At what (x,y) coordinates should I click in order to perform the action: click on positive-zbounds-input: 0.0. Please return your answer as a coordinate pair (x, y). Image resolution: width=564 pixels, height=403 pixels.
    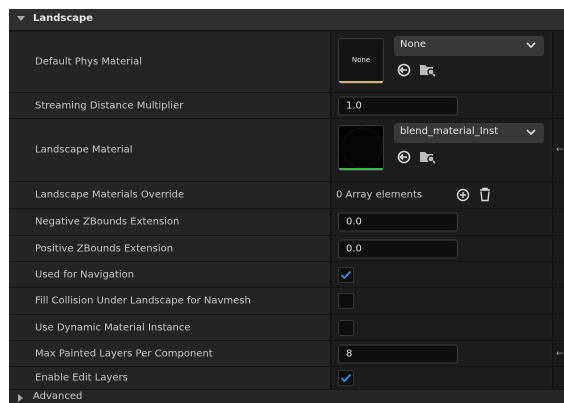
    Looking at the image, I should click on (398, 248).